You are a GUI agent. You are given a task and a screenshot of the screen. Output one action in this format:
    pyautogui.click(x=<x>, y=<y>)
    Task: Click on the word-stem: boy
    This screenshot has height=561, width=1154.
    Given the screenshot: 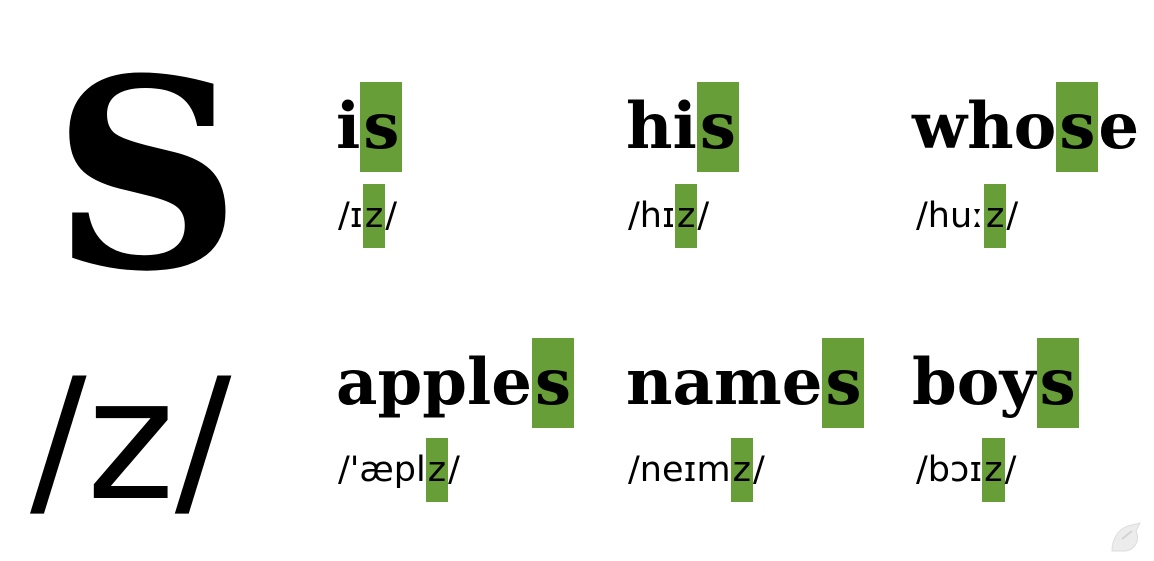 What is the action you would take?
    pyautogui.click(x=974, y=382)
    